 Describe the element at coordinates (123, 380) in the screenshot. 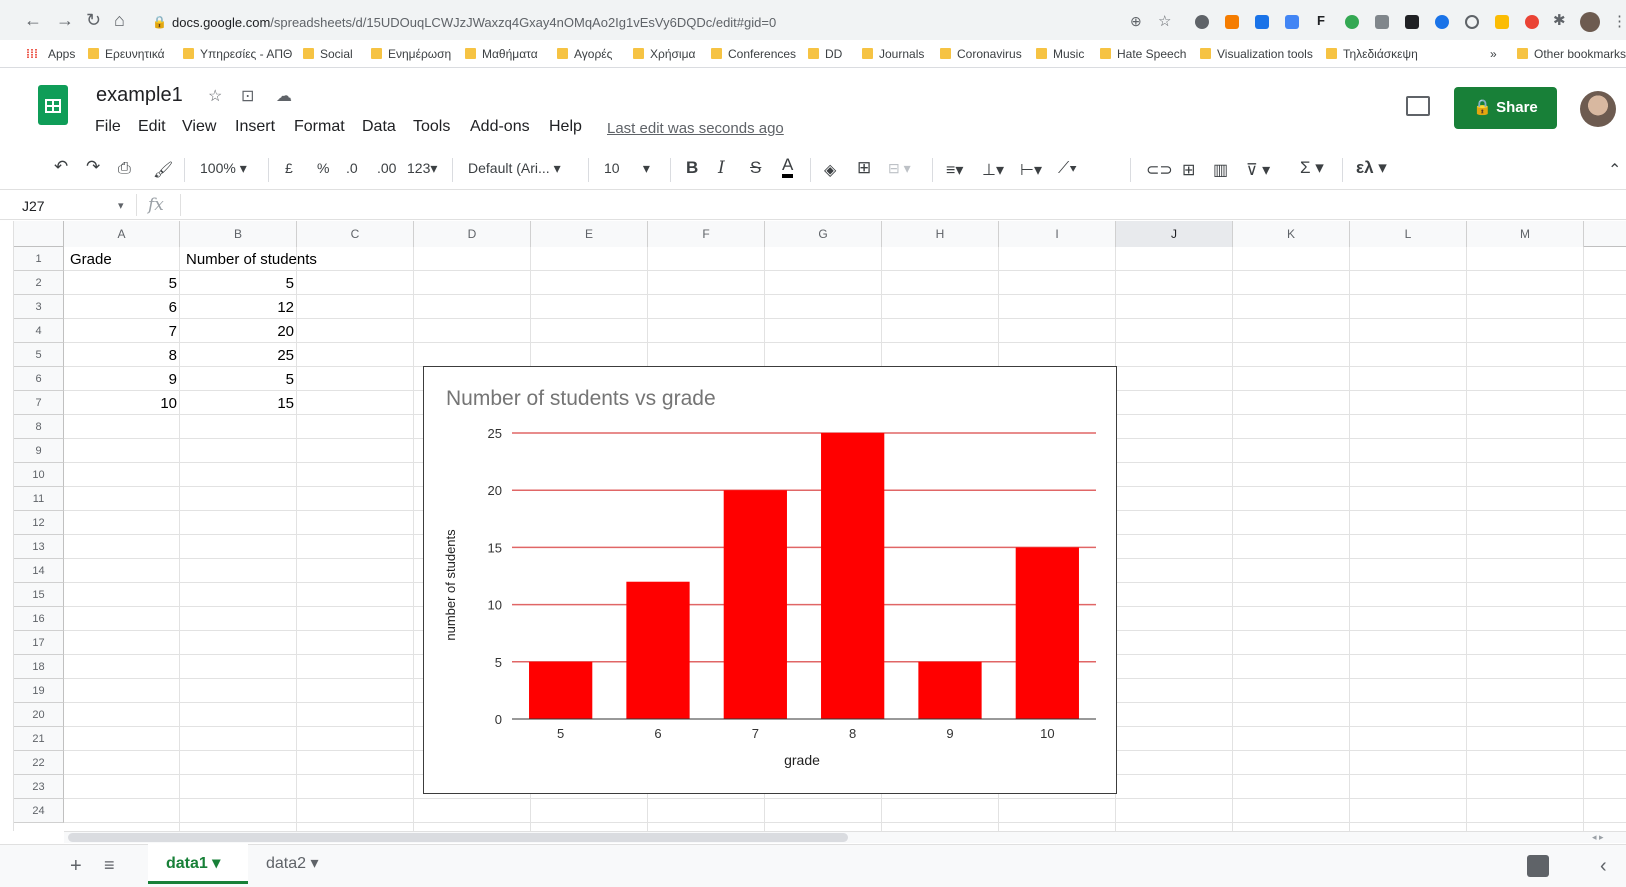

I see `cell-a6: 9` at that location.